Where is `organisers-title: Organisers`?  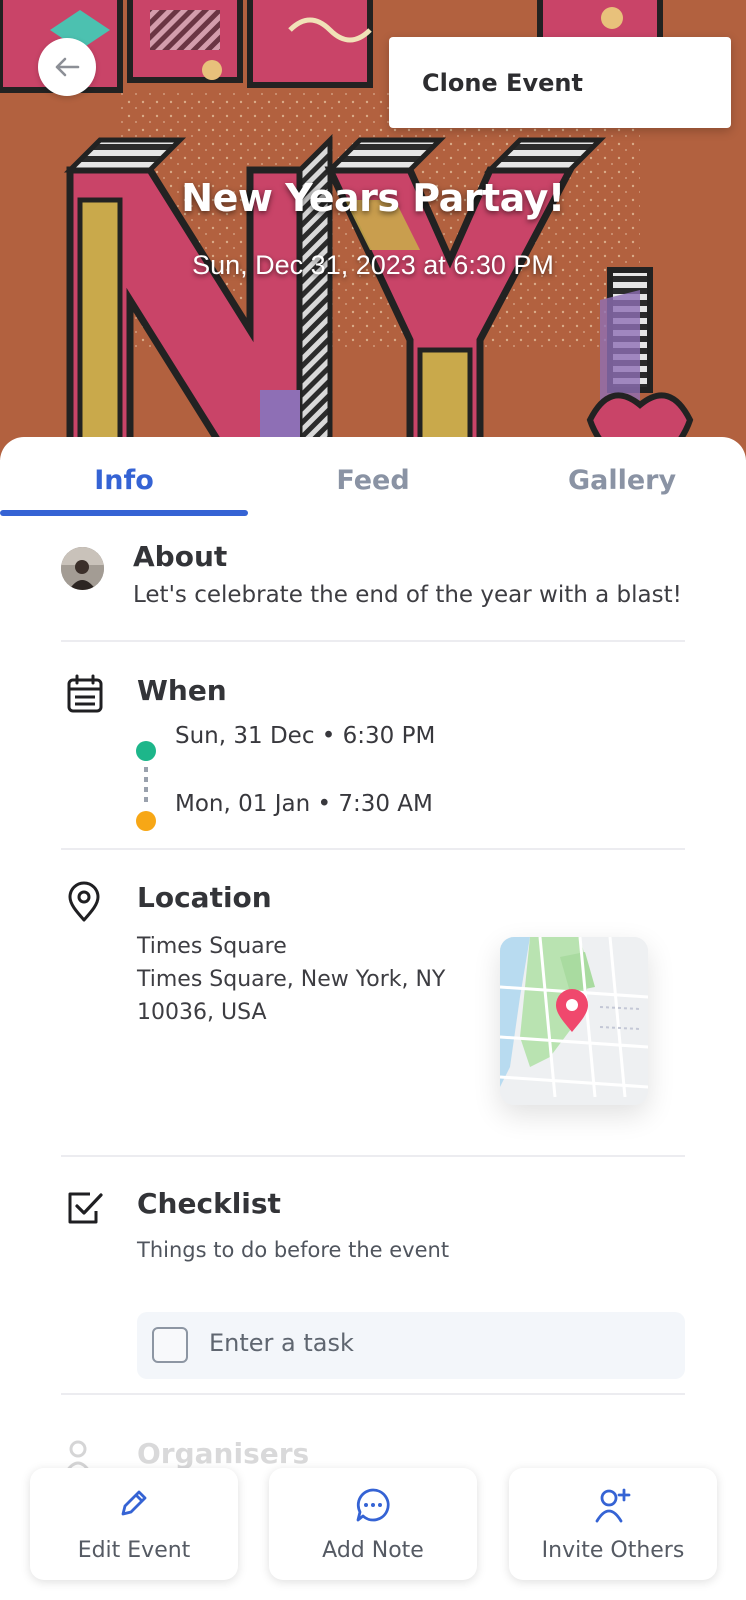
organisers-title: Organisers is located at coordinates (223, 1453).